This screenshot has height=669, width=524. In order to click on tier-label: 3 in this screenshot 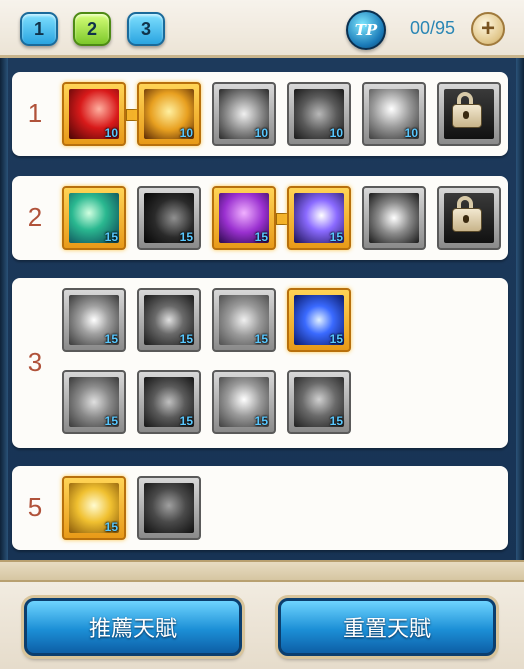, I will do `click(35, 362)`.